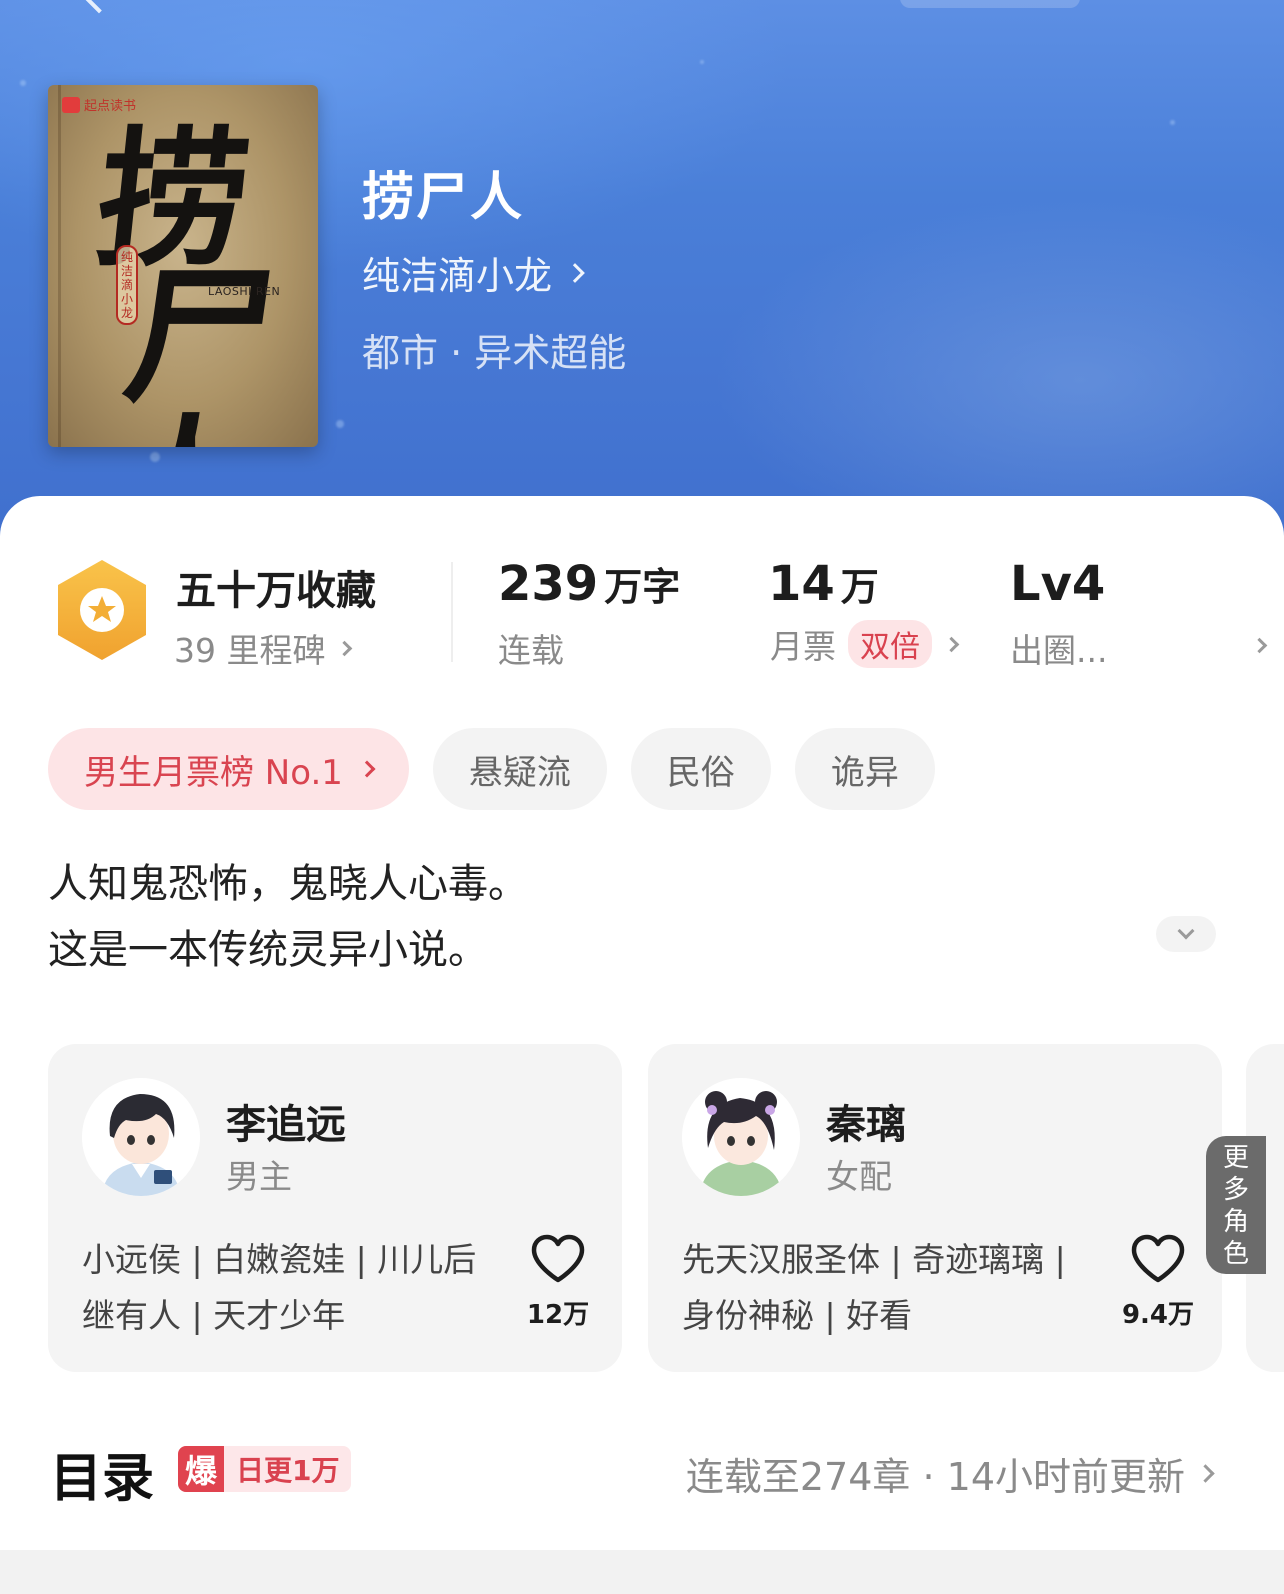 Image resolution: width=1284 pixels, height=1594 pixels. Describe the element at coordinates (102, 610) in the screenshot. I see `milestone-medal-icon` at that location.